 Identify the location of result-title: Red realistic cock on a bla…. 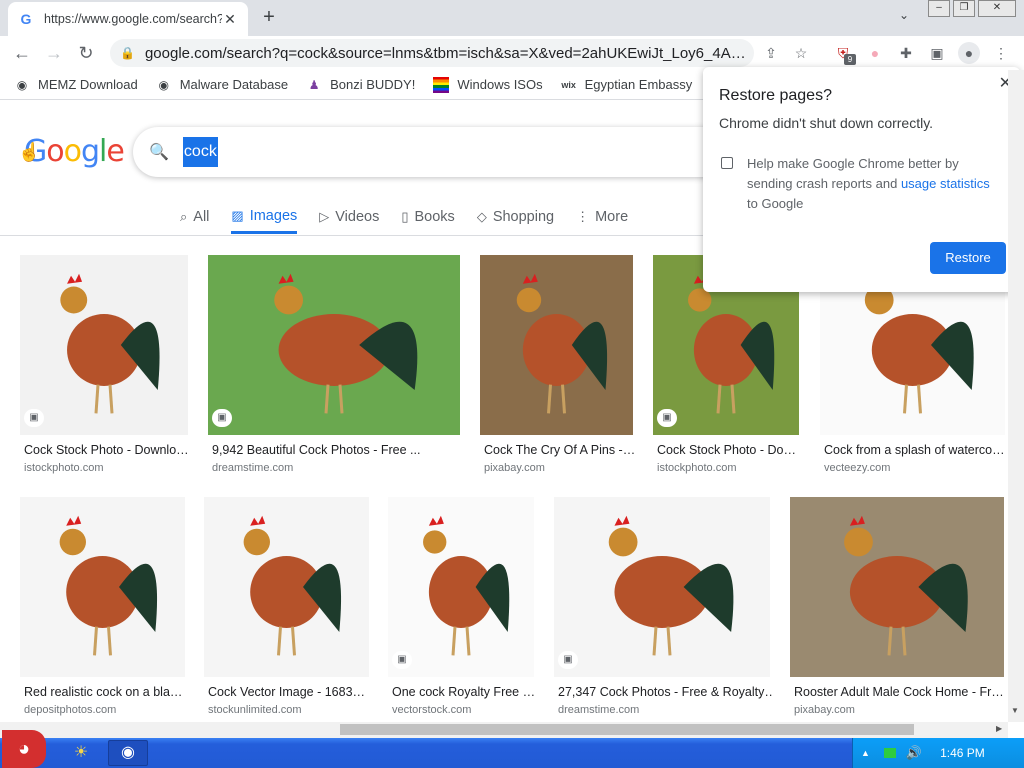
(106, 692).